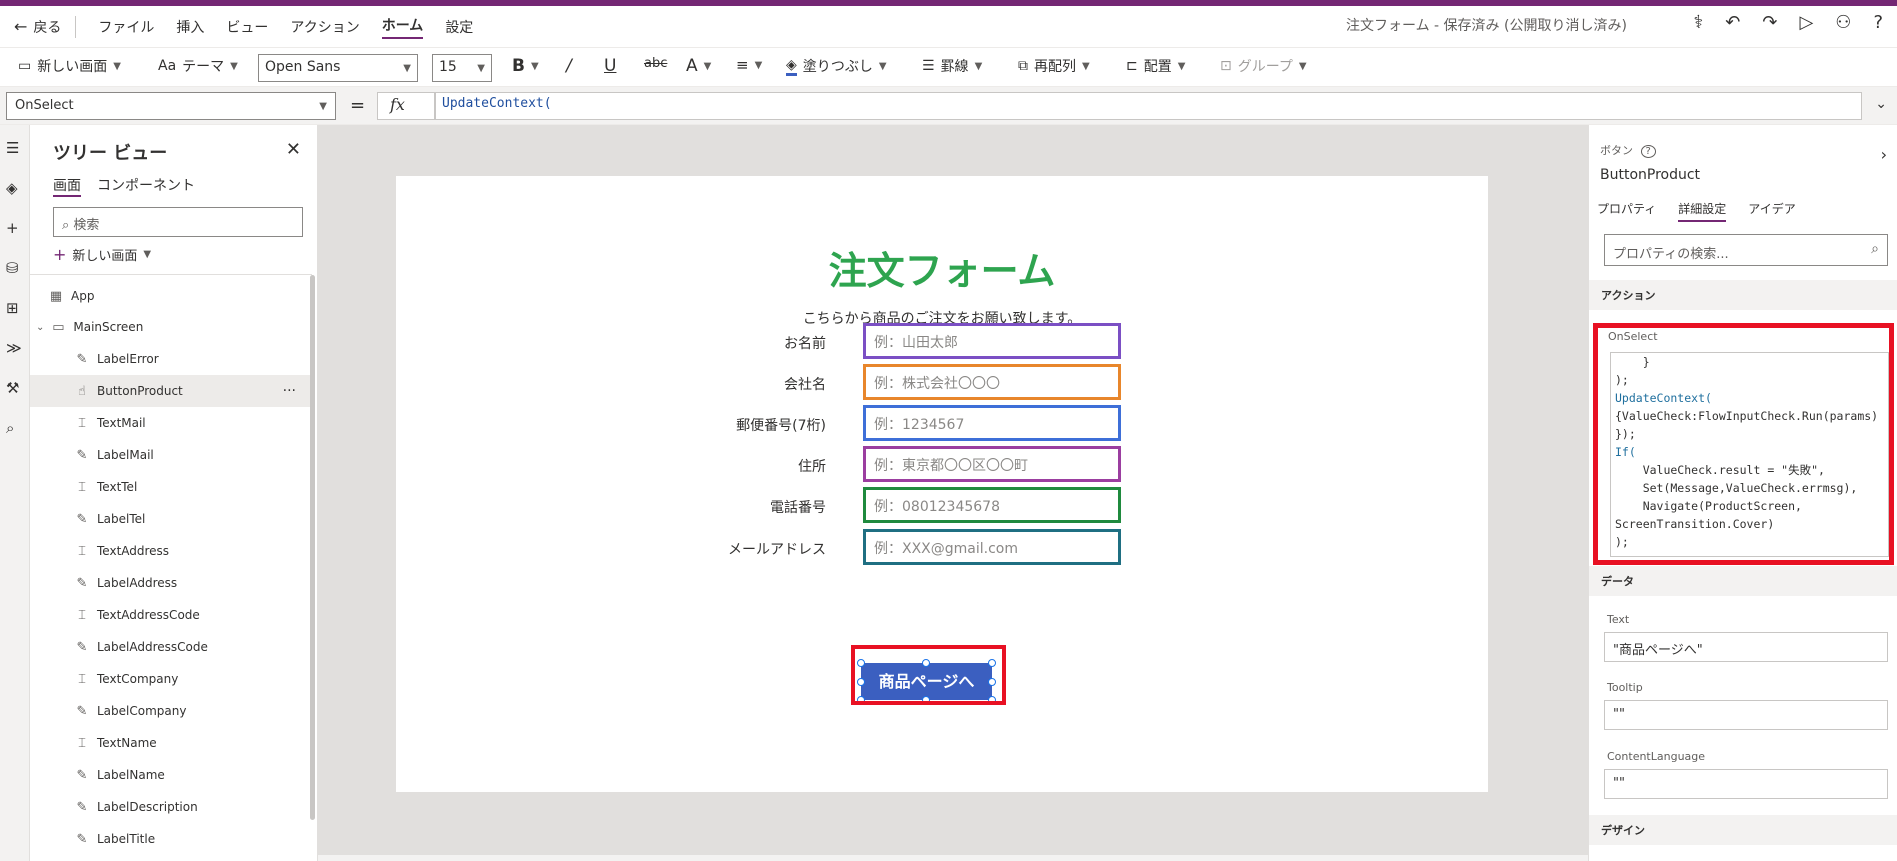 Image resolution: width=1897 pixels, height=861 pixels. Describe the element at coordinates (190, 27) in the screenshot. I see `menu-insert: 挿入` at that location.